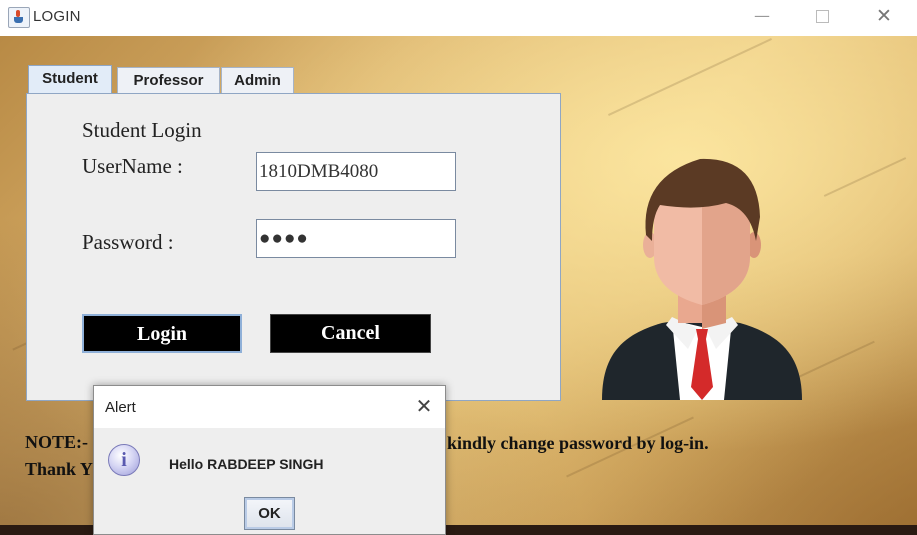 The height and width of the screenshot is (535, 917). What do you see at coordinates (168, 80) in the screenshot?
I see `tab-professor: Professor` at bounding box center [168, 80].